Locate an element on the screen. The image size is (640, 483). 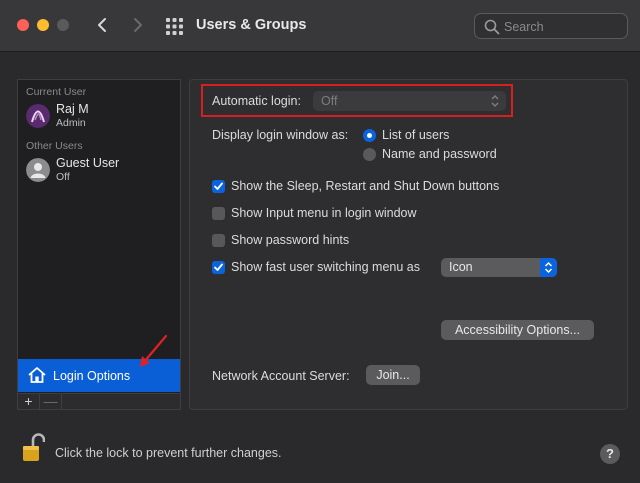
user-name: Raj M is located at coordinates (72, 109).